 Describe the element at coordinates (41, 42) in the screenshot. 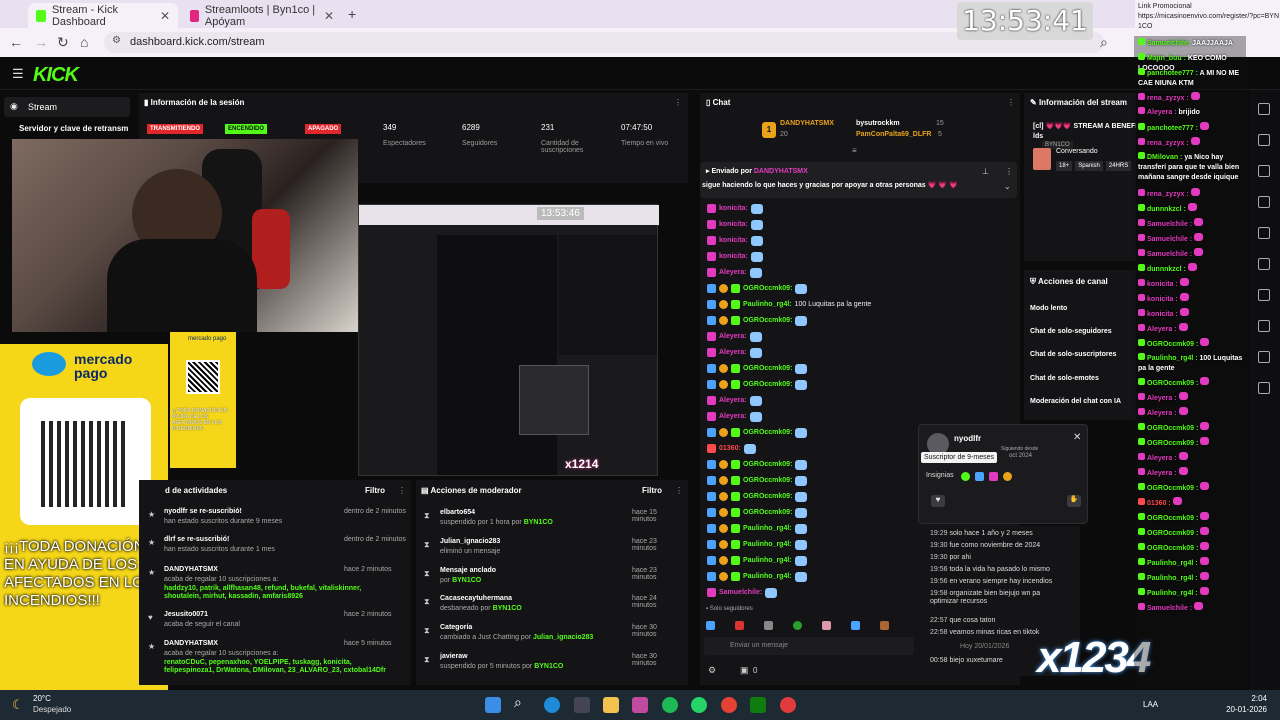

I see `forward-icon: →` at that location.